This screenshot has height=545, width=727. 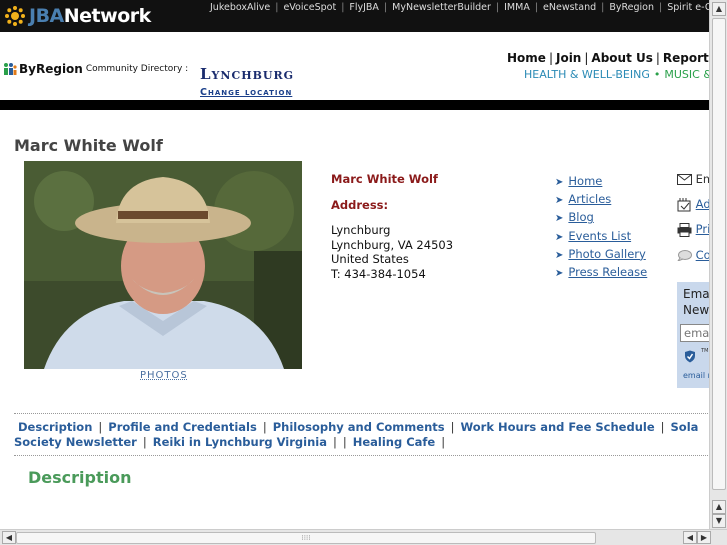 I want to click on toplink-imma: IMMA, so click(x=517, y=7).